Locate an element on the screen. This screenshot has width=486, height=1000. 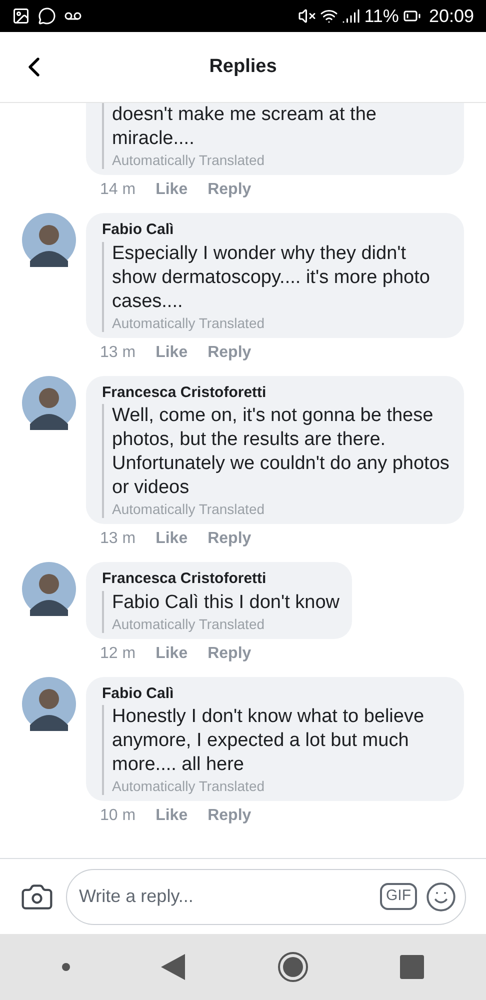
home-icon is located at coordinates (292, 967).